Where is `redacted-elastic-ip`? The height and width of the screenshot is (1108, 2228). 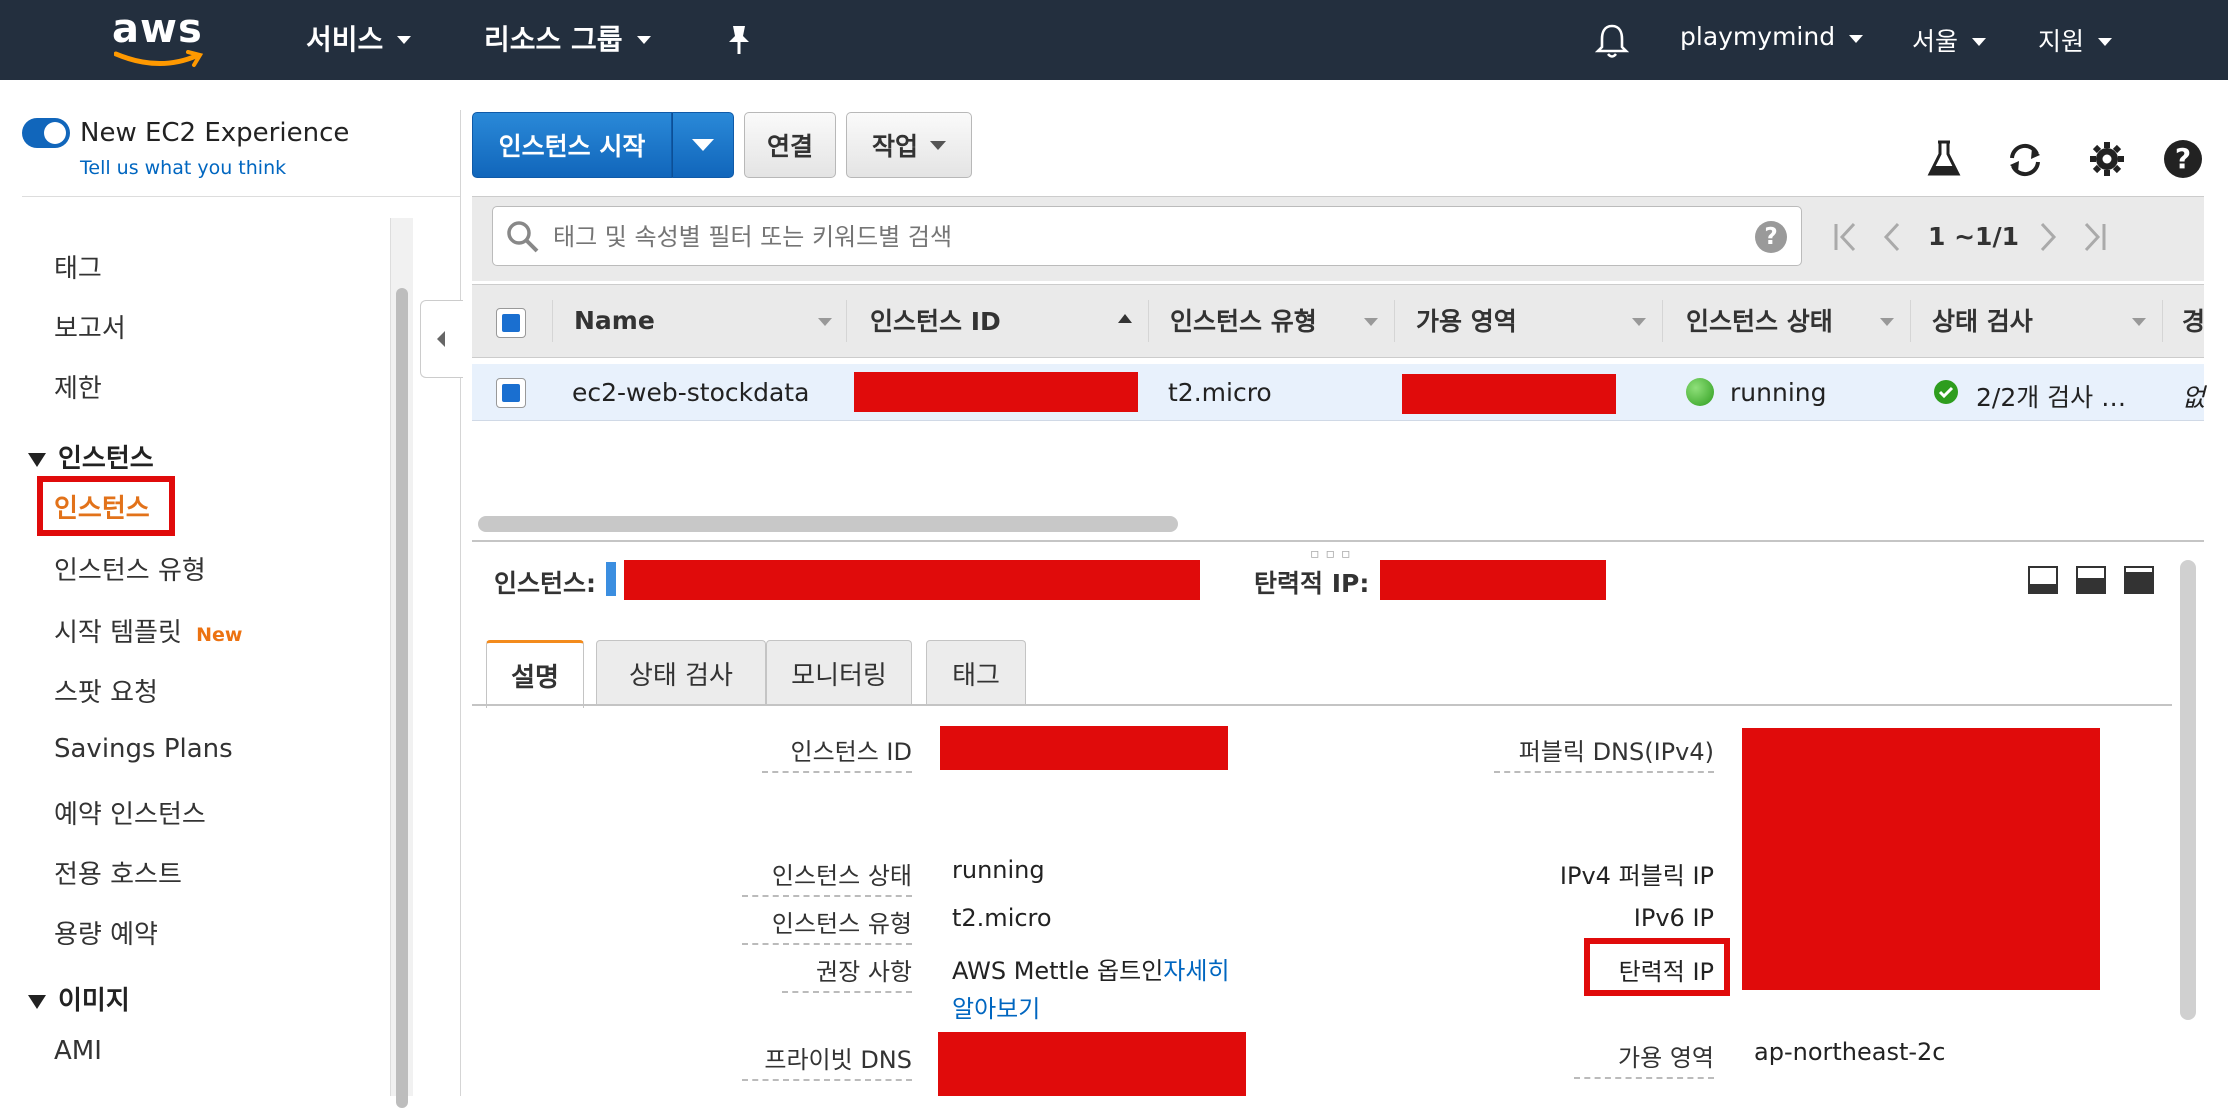 redacted-elastic-ip is located at coordinates (1493, 580).